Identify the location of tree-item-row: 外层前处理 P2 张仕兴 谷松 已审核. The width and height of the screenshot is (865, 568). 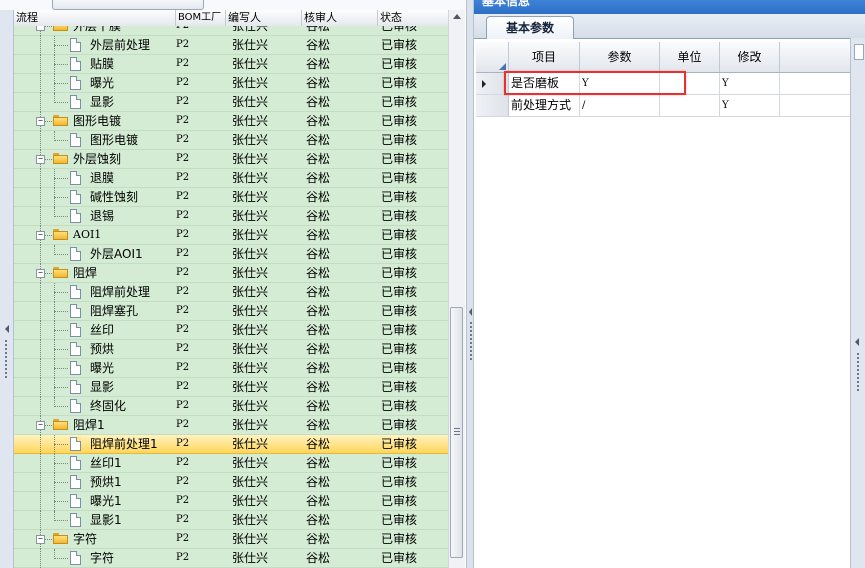
(231, 45).